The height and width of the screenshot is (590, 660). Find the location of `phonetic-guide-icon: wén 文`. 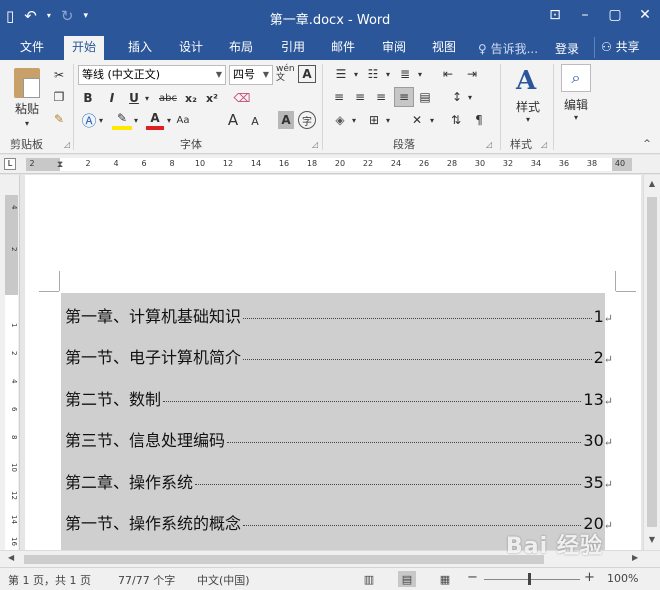

phonetic-guide-icon: wén 文 is located at coordinates (286, 74).